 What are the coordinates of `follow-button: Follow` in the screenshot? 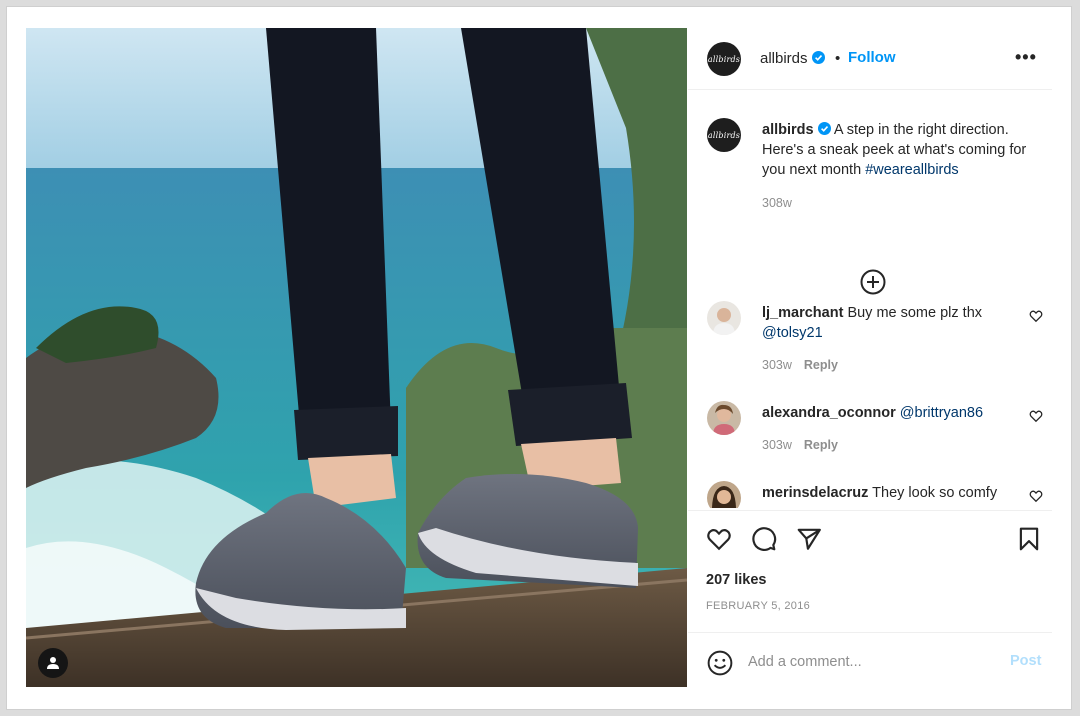 It's located at (872, 57).